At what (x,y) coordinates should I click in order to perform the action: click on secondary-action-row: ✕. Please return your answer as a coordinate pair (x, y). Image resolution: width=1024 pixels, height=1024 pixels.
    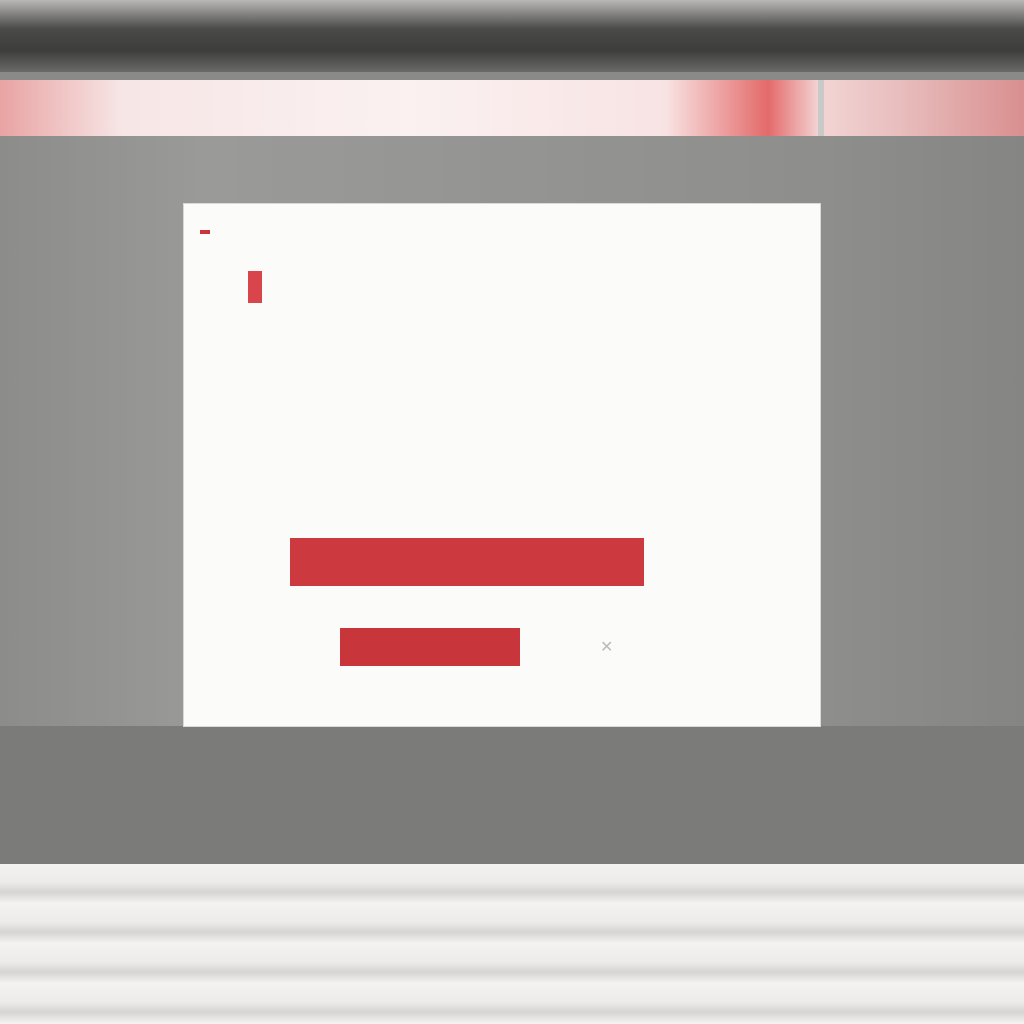
    Looking at the image, I should click on (476, 647).